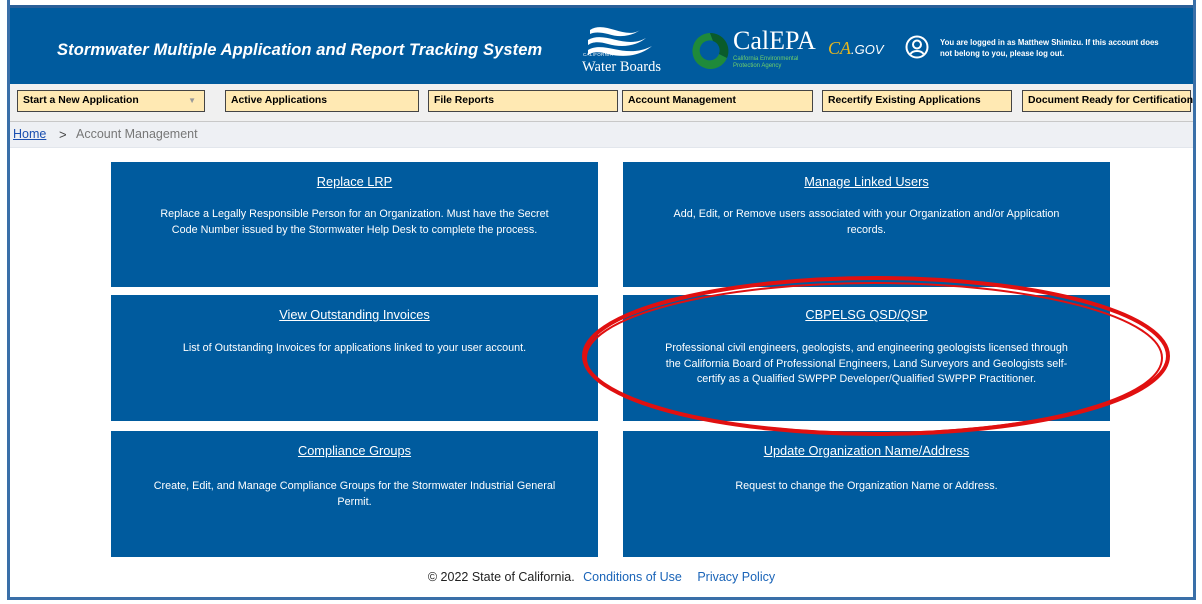 This screenshot has height=604, width=1202. Describe the element at coordinates (866, 314) in the screenshot. I see `tile-title-cbpelsg-qsd-qsp: CBPELSG QSD/QSP` at that location.